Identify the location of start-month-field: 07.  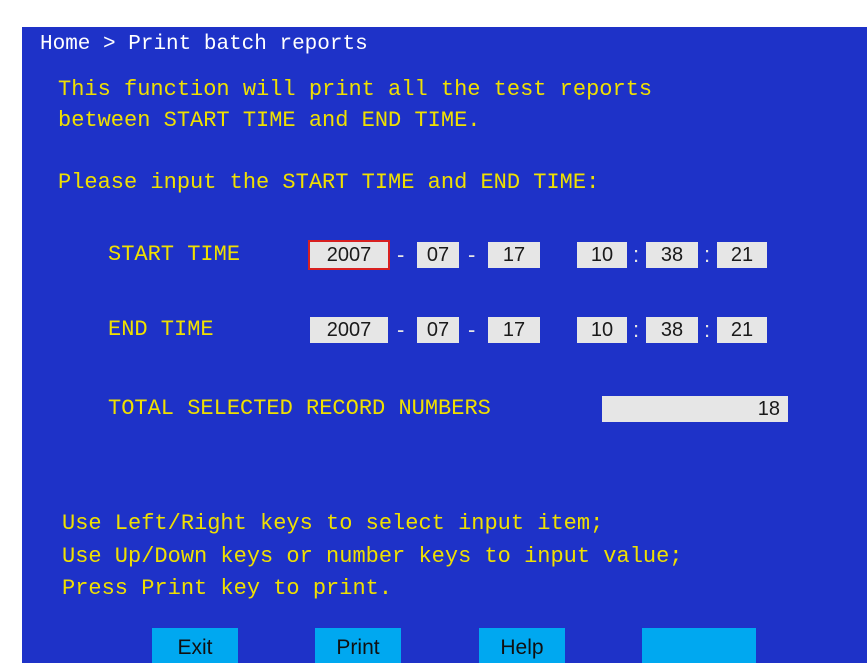
(438, 255).